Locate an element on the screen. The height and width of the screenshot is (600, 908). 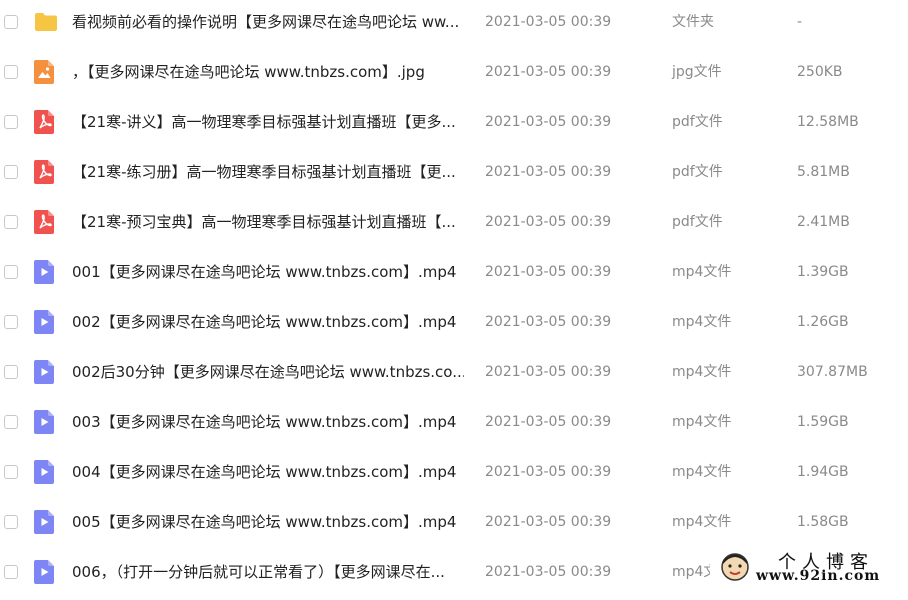
file-size: 1.94GB is located at coordinates (823, 472).